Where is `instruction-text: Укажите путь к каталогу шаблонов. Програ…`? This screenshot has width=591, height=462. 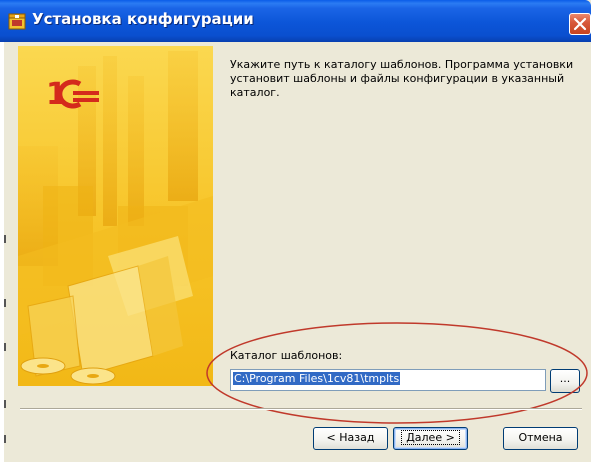
instruction-text: Укажите путь к каталогу шаблонов. Програ… is located at coordinates (402, 78).